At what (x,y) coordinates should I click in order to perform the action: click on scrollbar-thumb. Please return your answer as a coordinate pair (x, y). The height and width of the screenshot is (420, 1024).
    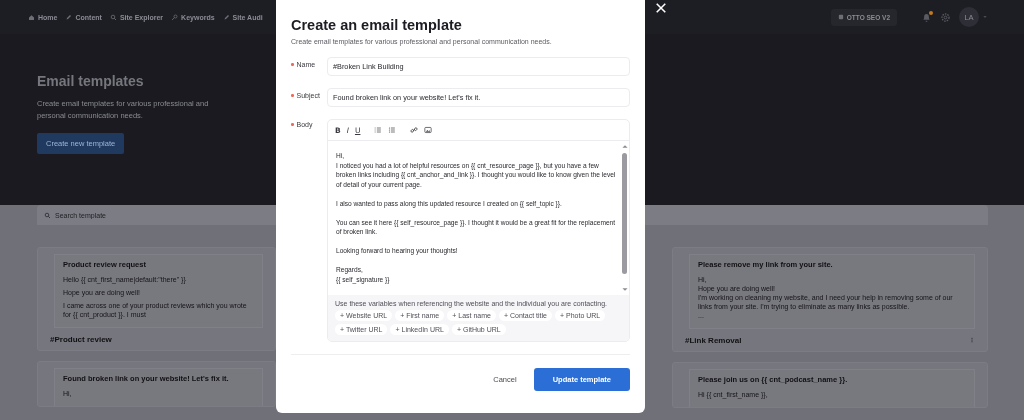
    Looking at the image, I should click on (624, 213).